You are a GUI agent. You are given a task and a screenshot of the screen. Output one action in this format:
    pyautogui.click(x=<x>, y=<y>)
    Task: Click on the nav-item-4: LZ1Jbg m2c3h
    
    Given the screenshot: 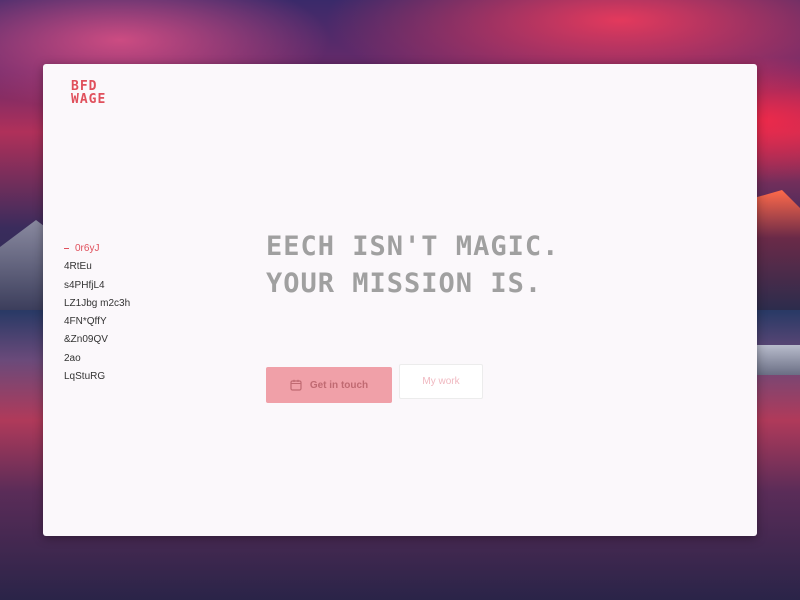 What is the action you would take?
    pyautogui.click(x=144, y=304)
    